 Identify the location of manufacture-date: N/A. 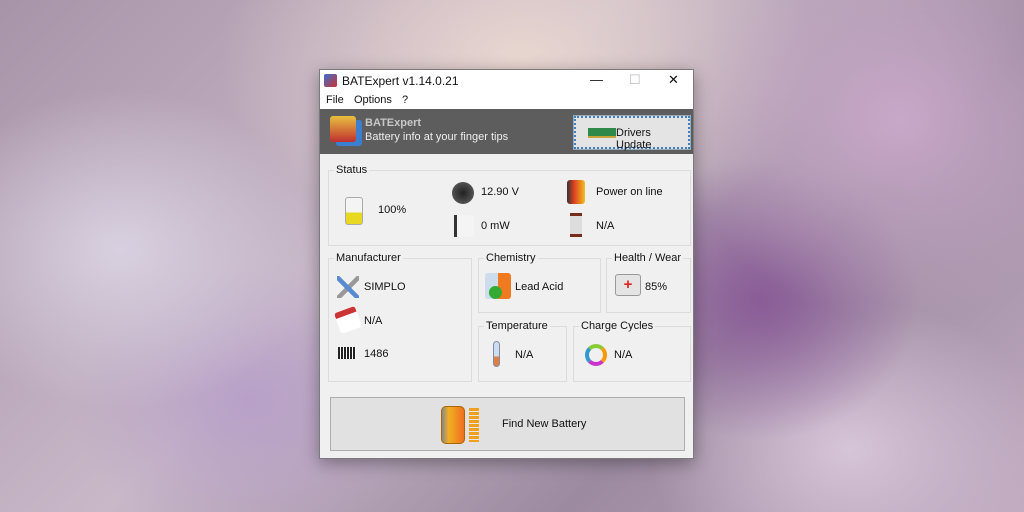
(373, 321).